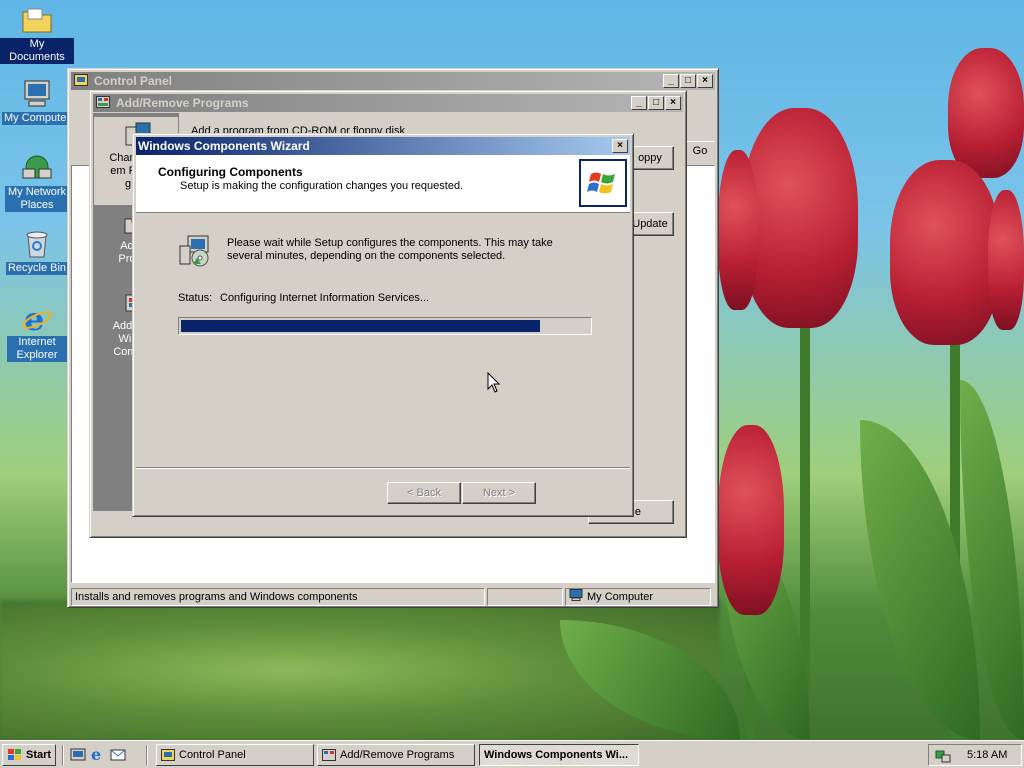 This screenshot has width=1024, height=768. I want to click on internet-explorer-quick-icon: e, so click(98, 754).